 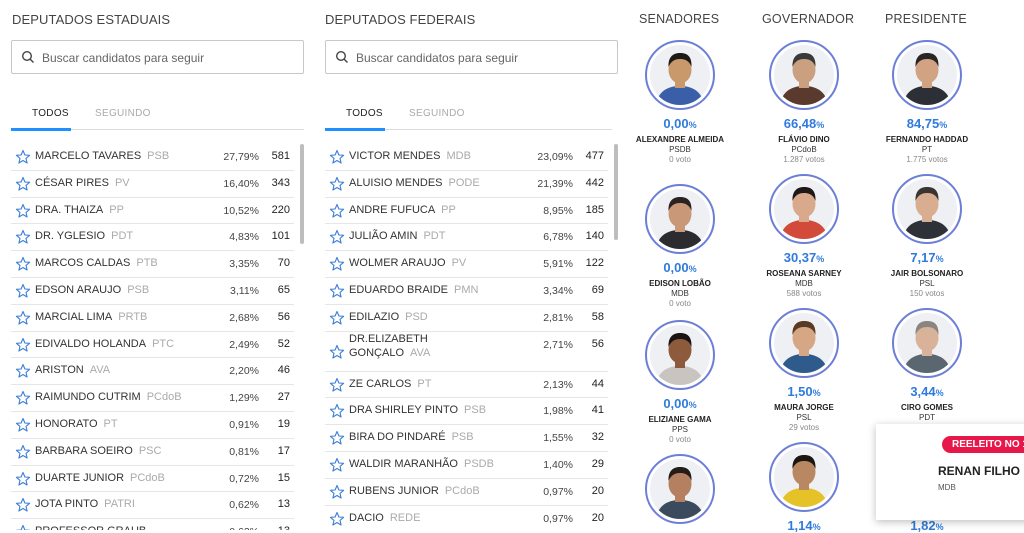 I want to click on candidate-name: ELIZIANE GAMA, so click(x=680, y=419).